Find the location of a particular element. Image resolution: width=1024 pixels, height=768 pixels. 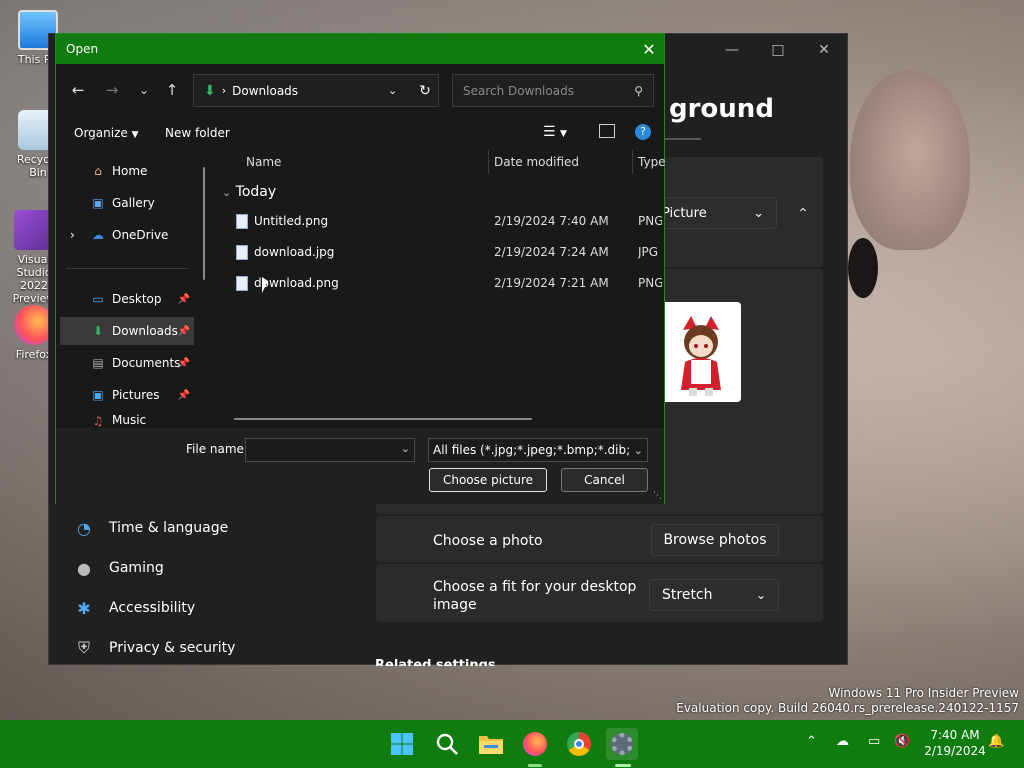

file-row: Untitled.png 2/19/2024 7:40 AM PNG is located at coordinates (447, 222).